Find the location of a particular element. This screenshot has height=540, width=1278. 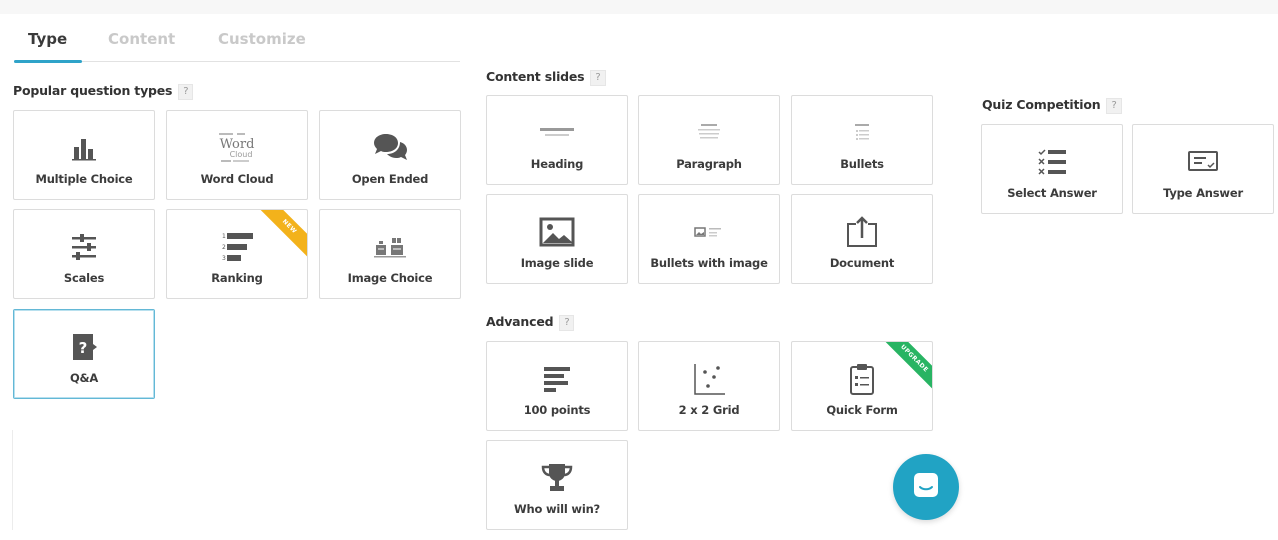

card-bullets: Bullets is located at coordinates (862, 140).